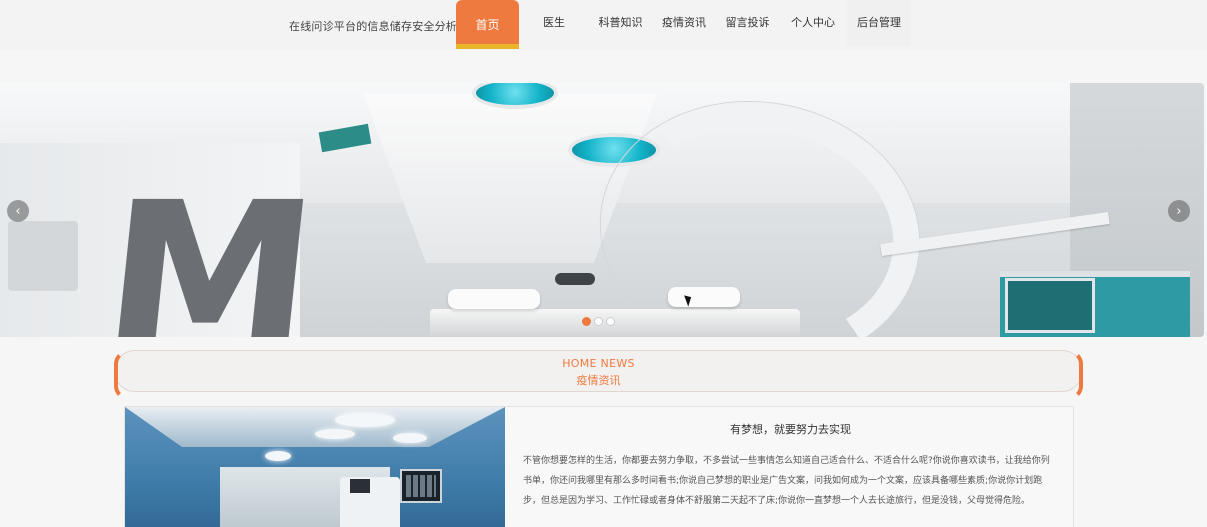  Describe the element at coordinates (790, 429) in the screenshot. I see `news-title: 有梦想，就要努力去实现` at that location.